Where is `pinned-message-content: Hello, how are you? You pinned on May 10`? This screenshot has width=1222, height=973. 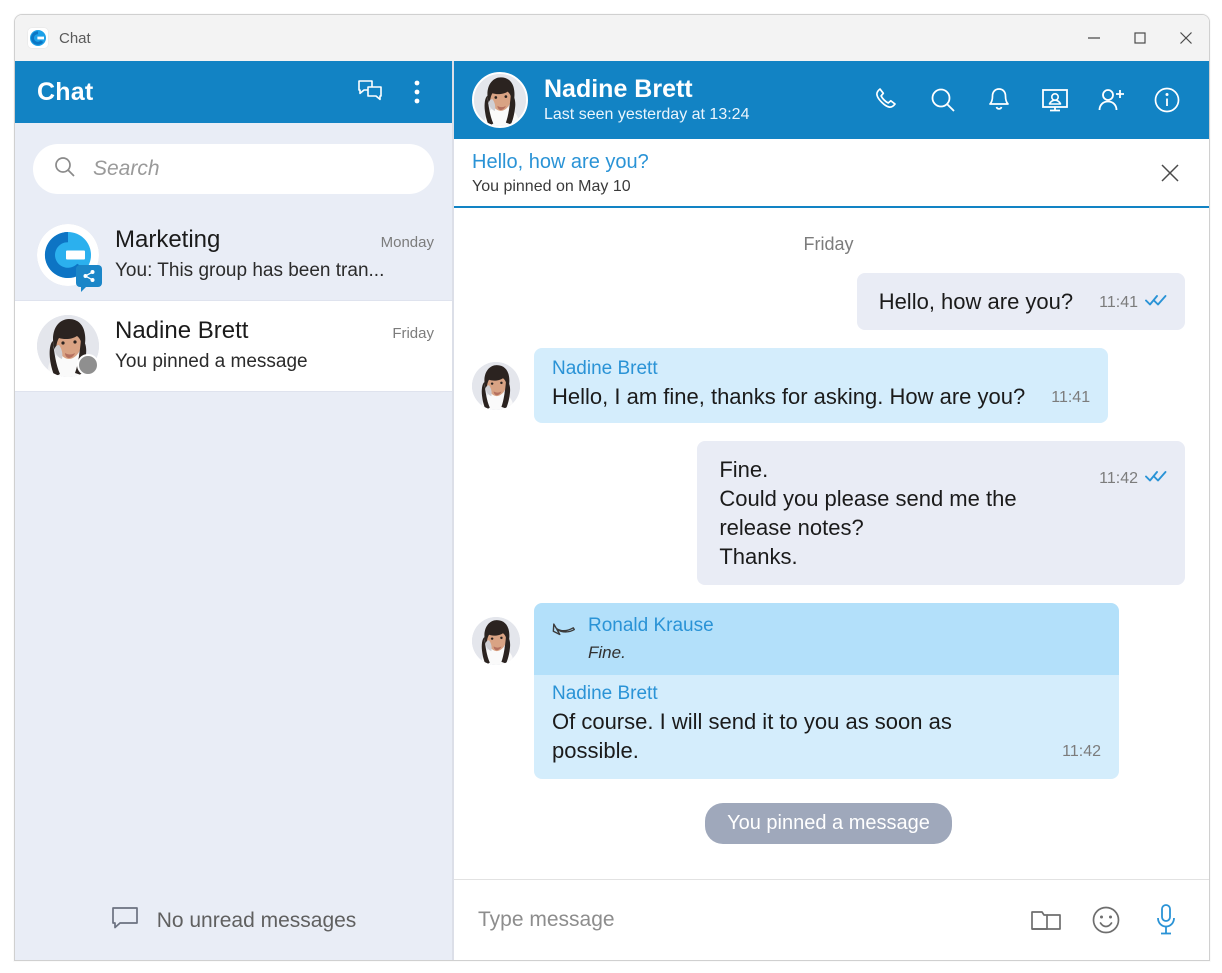
pinned-message-content: Hello, how are you? You pinned on May 10 is located at coordinates (560, 173).